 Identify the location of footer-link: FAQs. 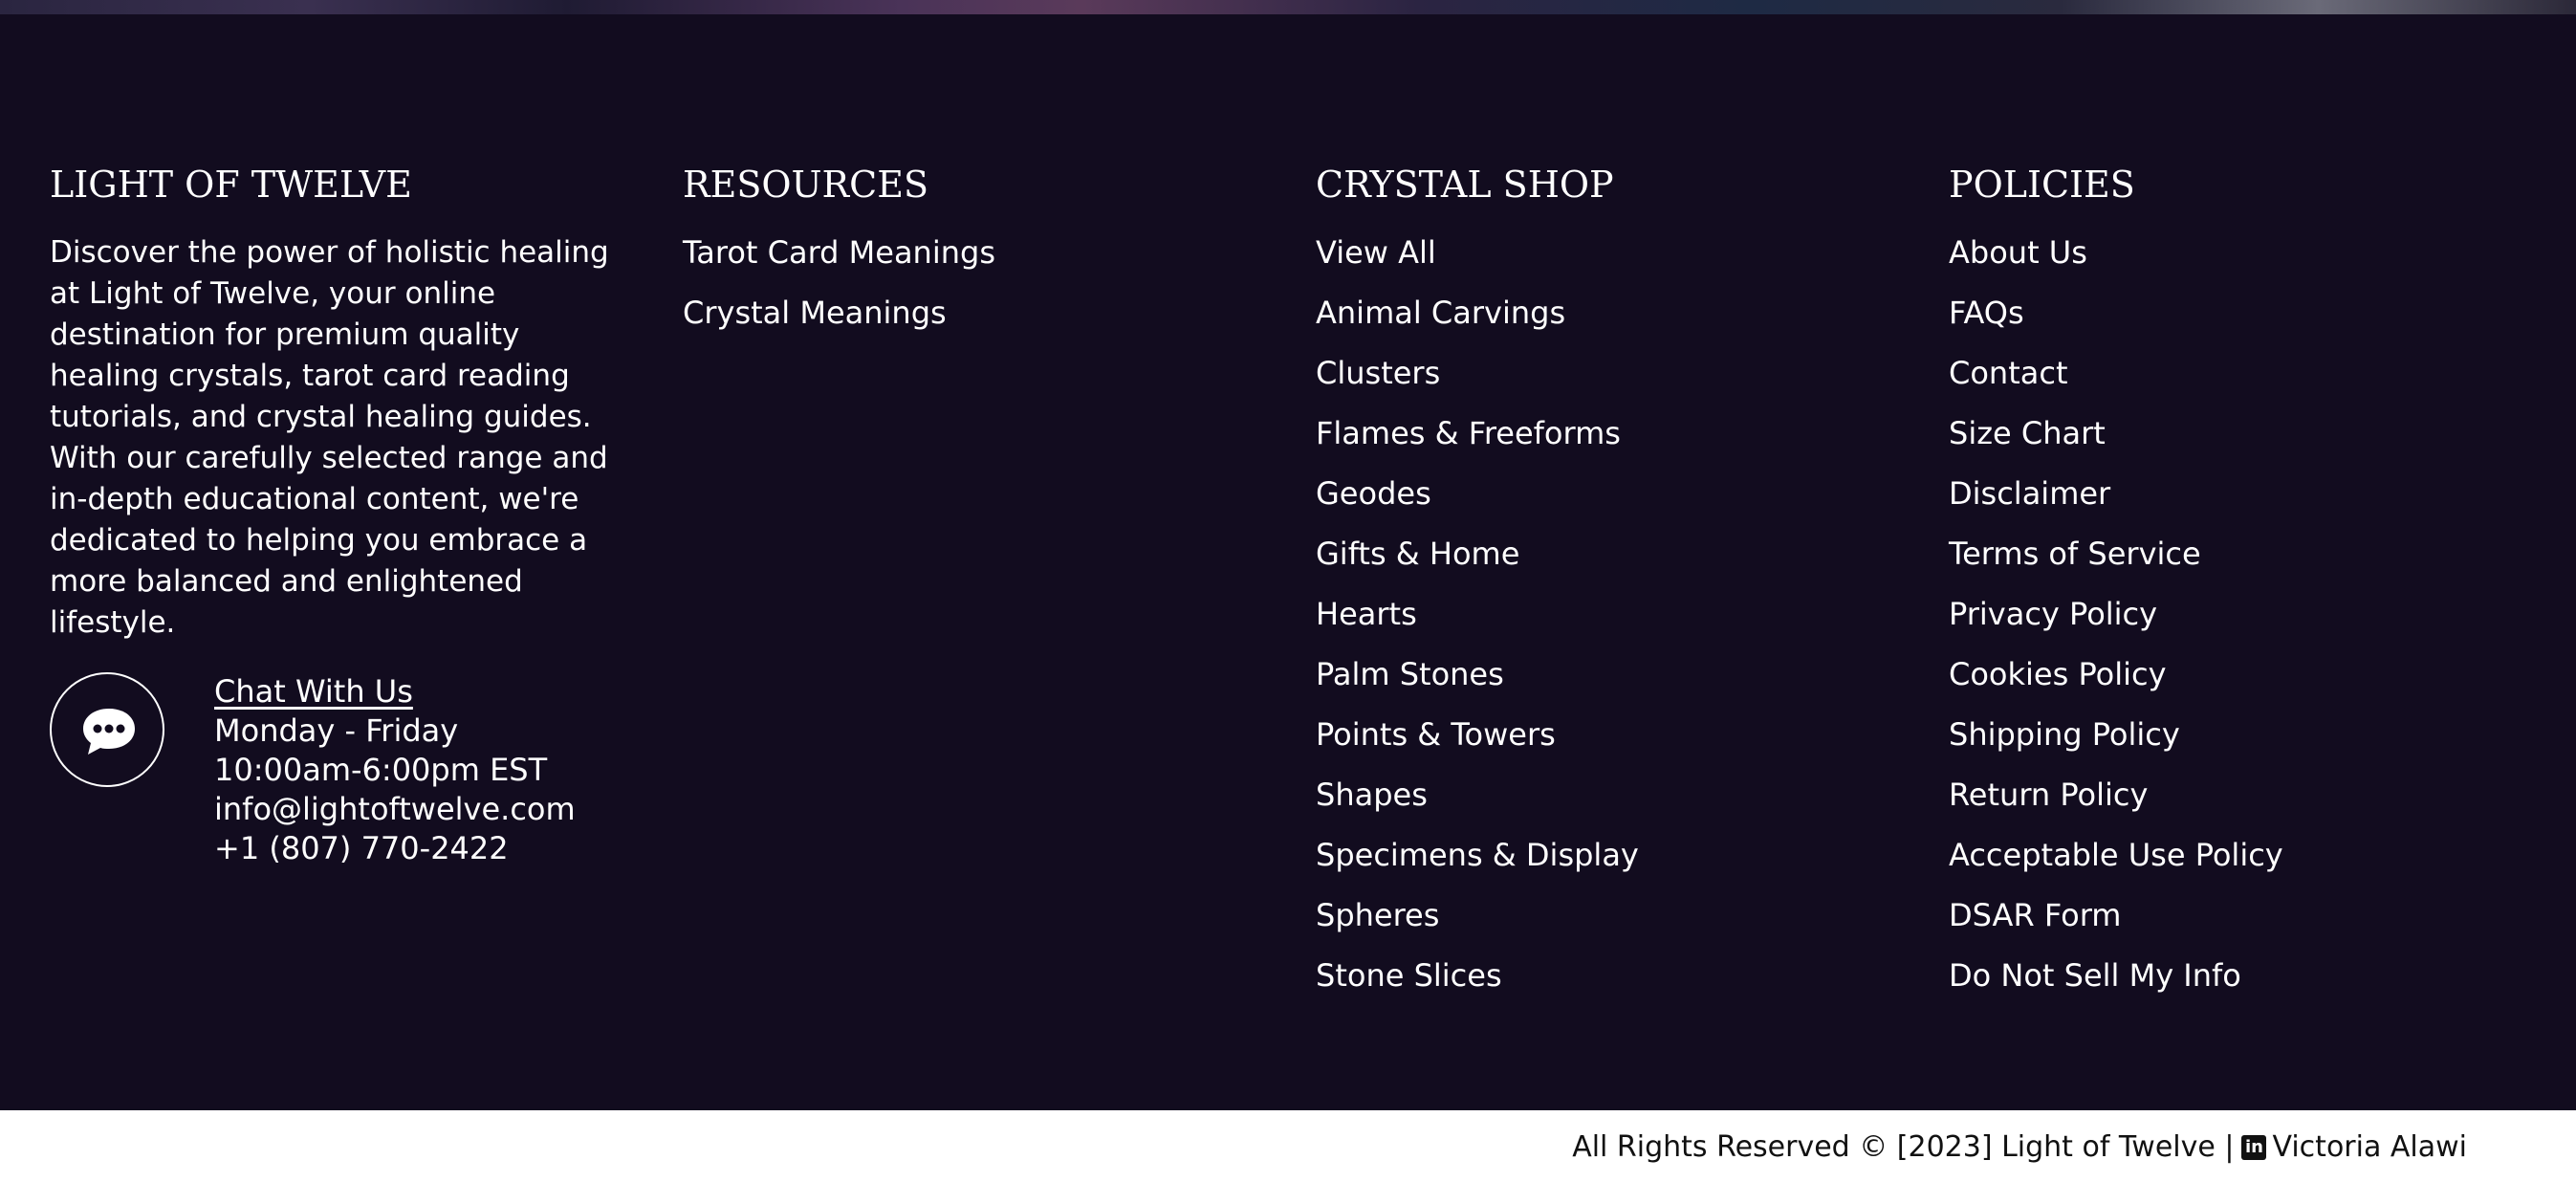
(1986, 313).